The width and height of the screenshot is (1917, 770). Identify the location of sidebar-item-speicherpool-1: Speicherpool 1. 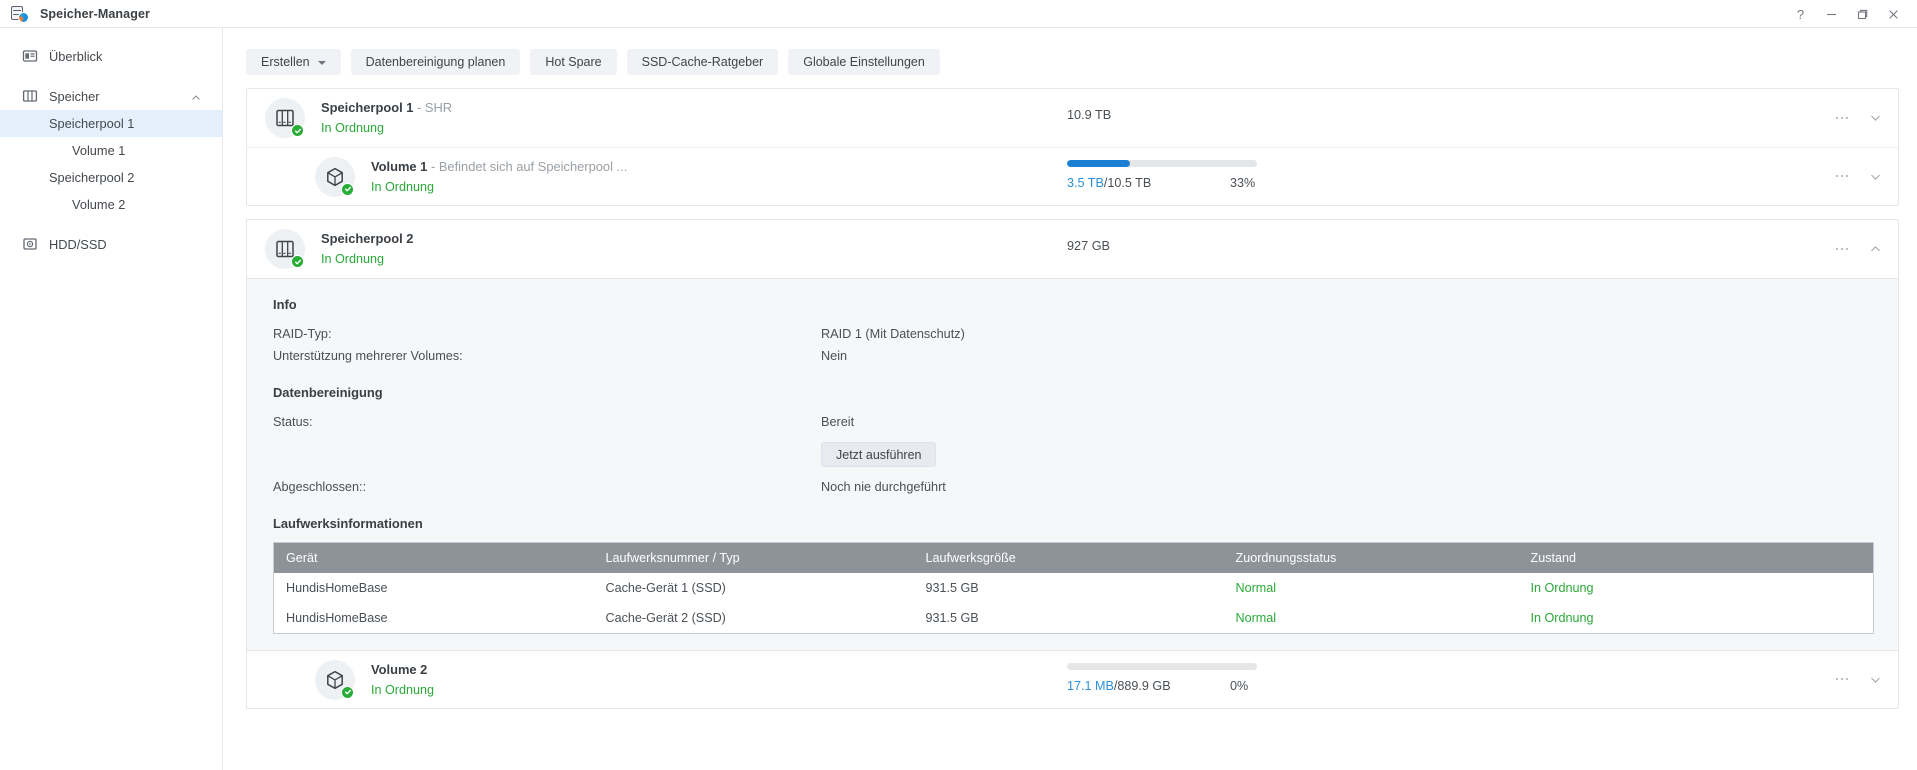
(111, 123).